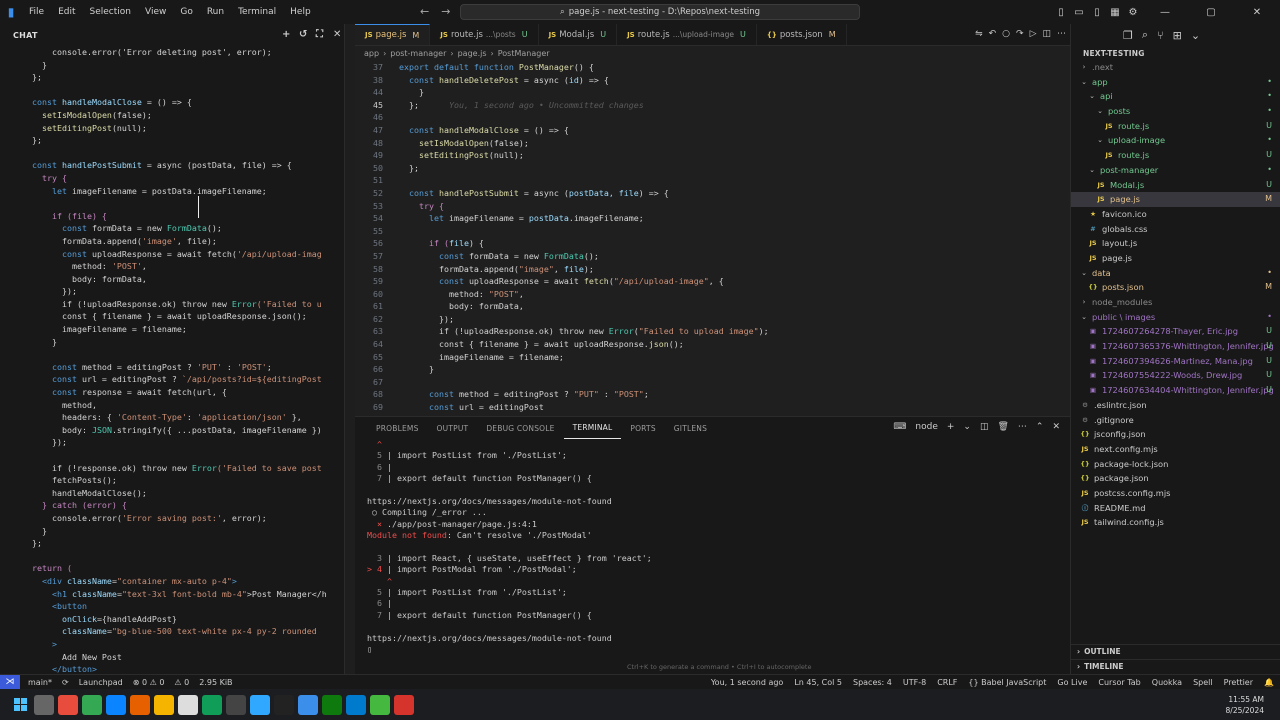 Image resolution: width=1280 pixels, height=720 pixels. Describe the element at coordinates (1238, 682) in the screenshot. I see `status-item: Prettier` at that location.